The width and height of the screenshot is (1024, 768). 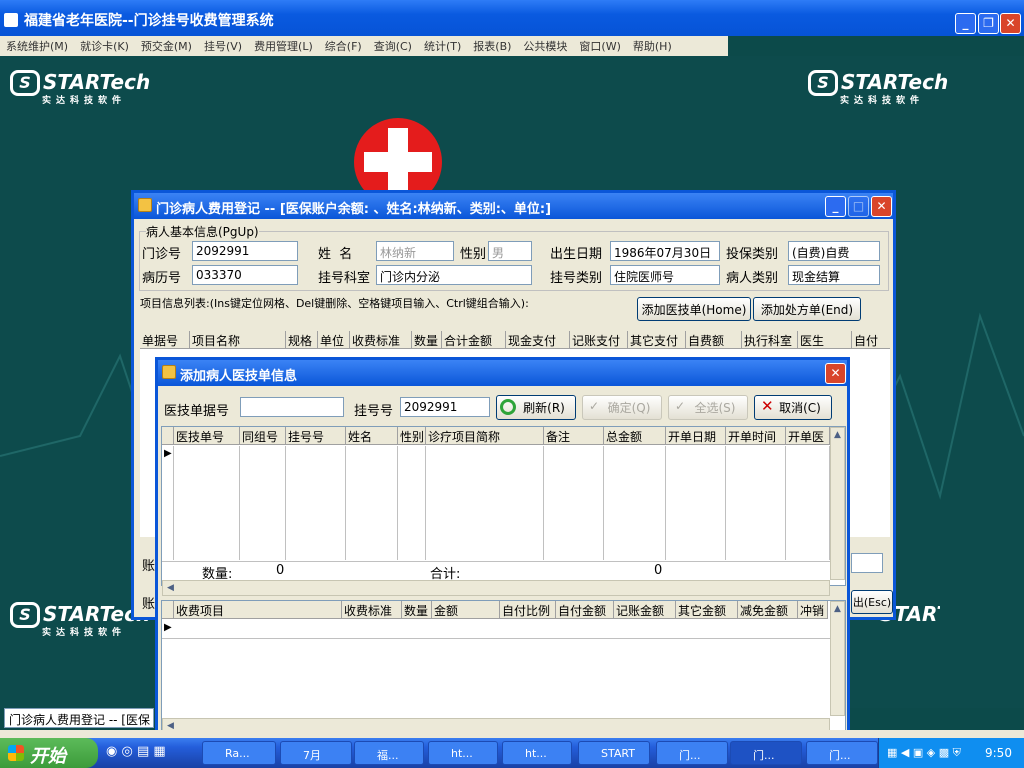 I want to click on minimize-button: _, so click(x=965, y=23).